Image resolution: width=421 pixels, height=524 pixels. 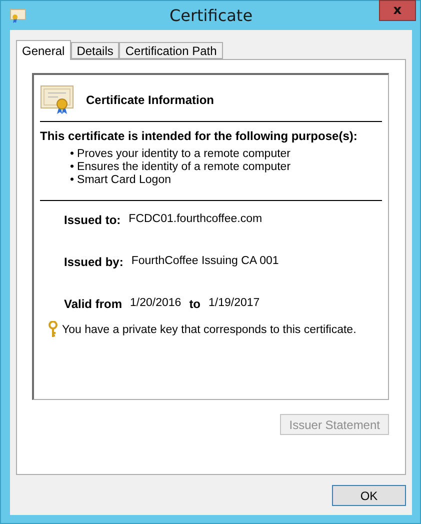 I want to click on issued-by-label: Issued by:, so click(x=94, y=262).